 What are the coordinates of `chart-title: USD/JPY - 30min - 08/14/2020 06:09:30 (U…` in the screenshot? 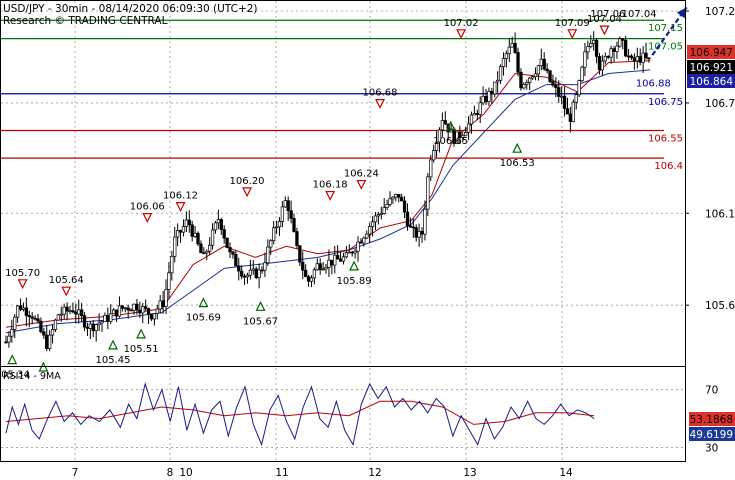 It's located at (130, 9).